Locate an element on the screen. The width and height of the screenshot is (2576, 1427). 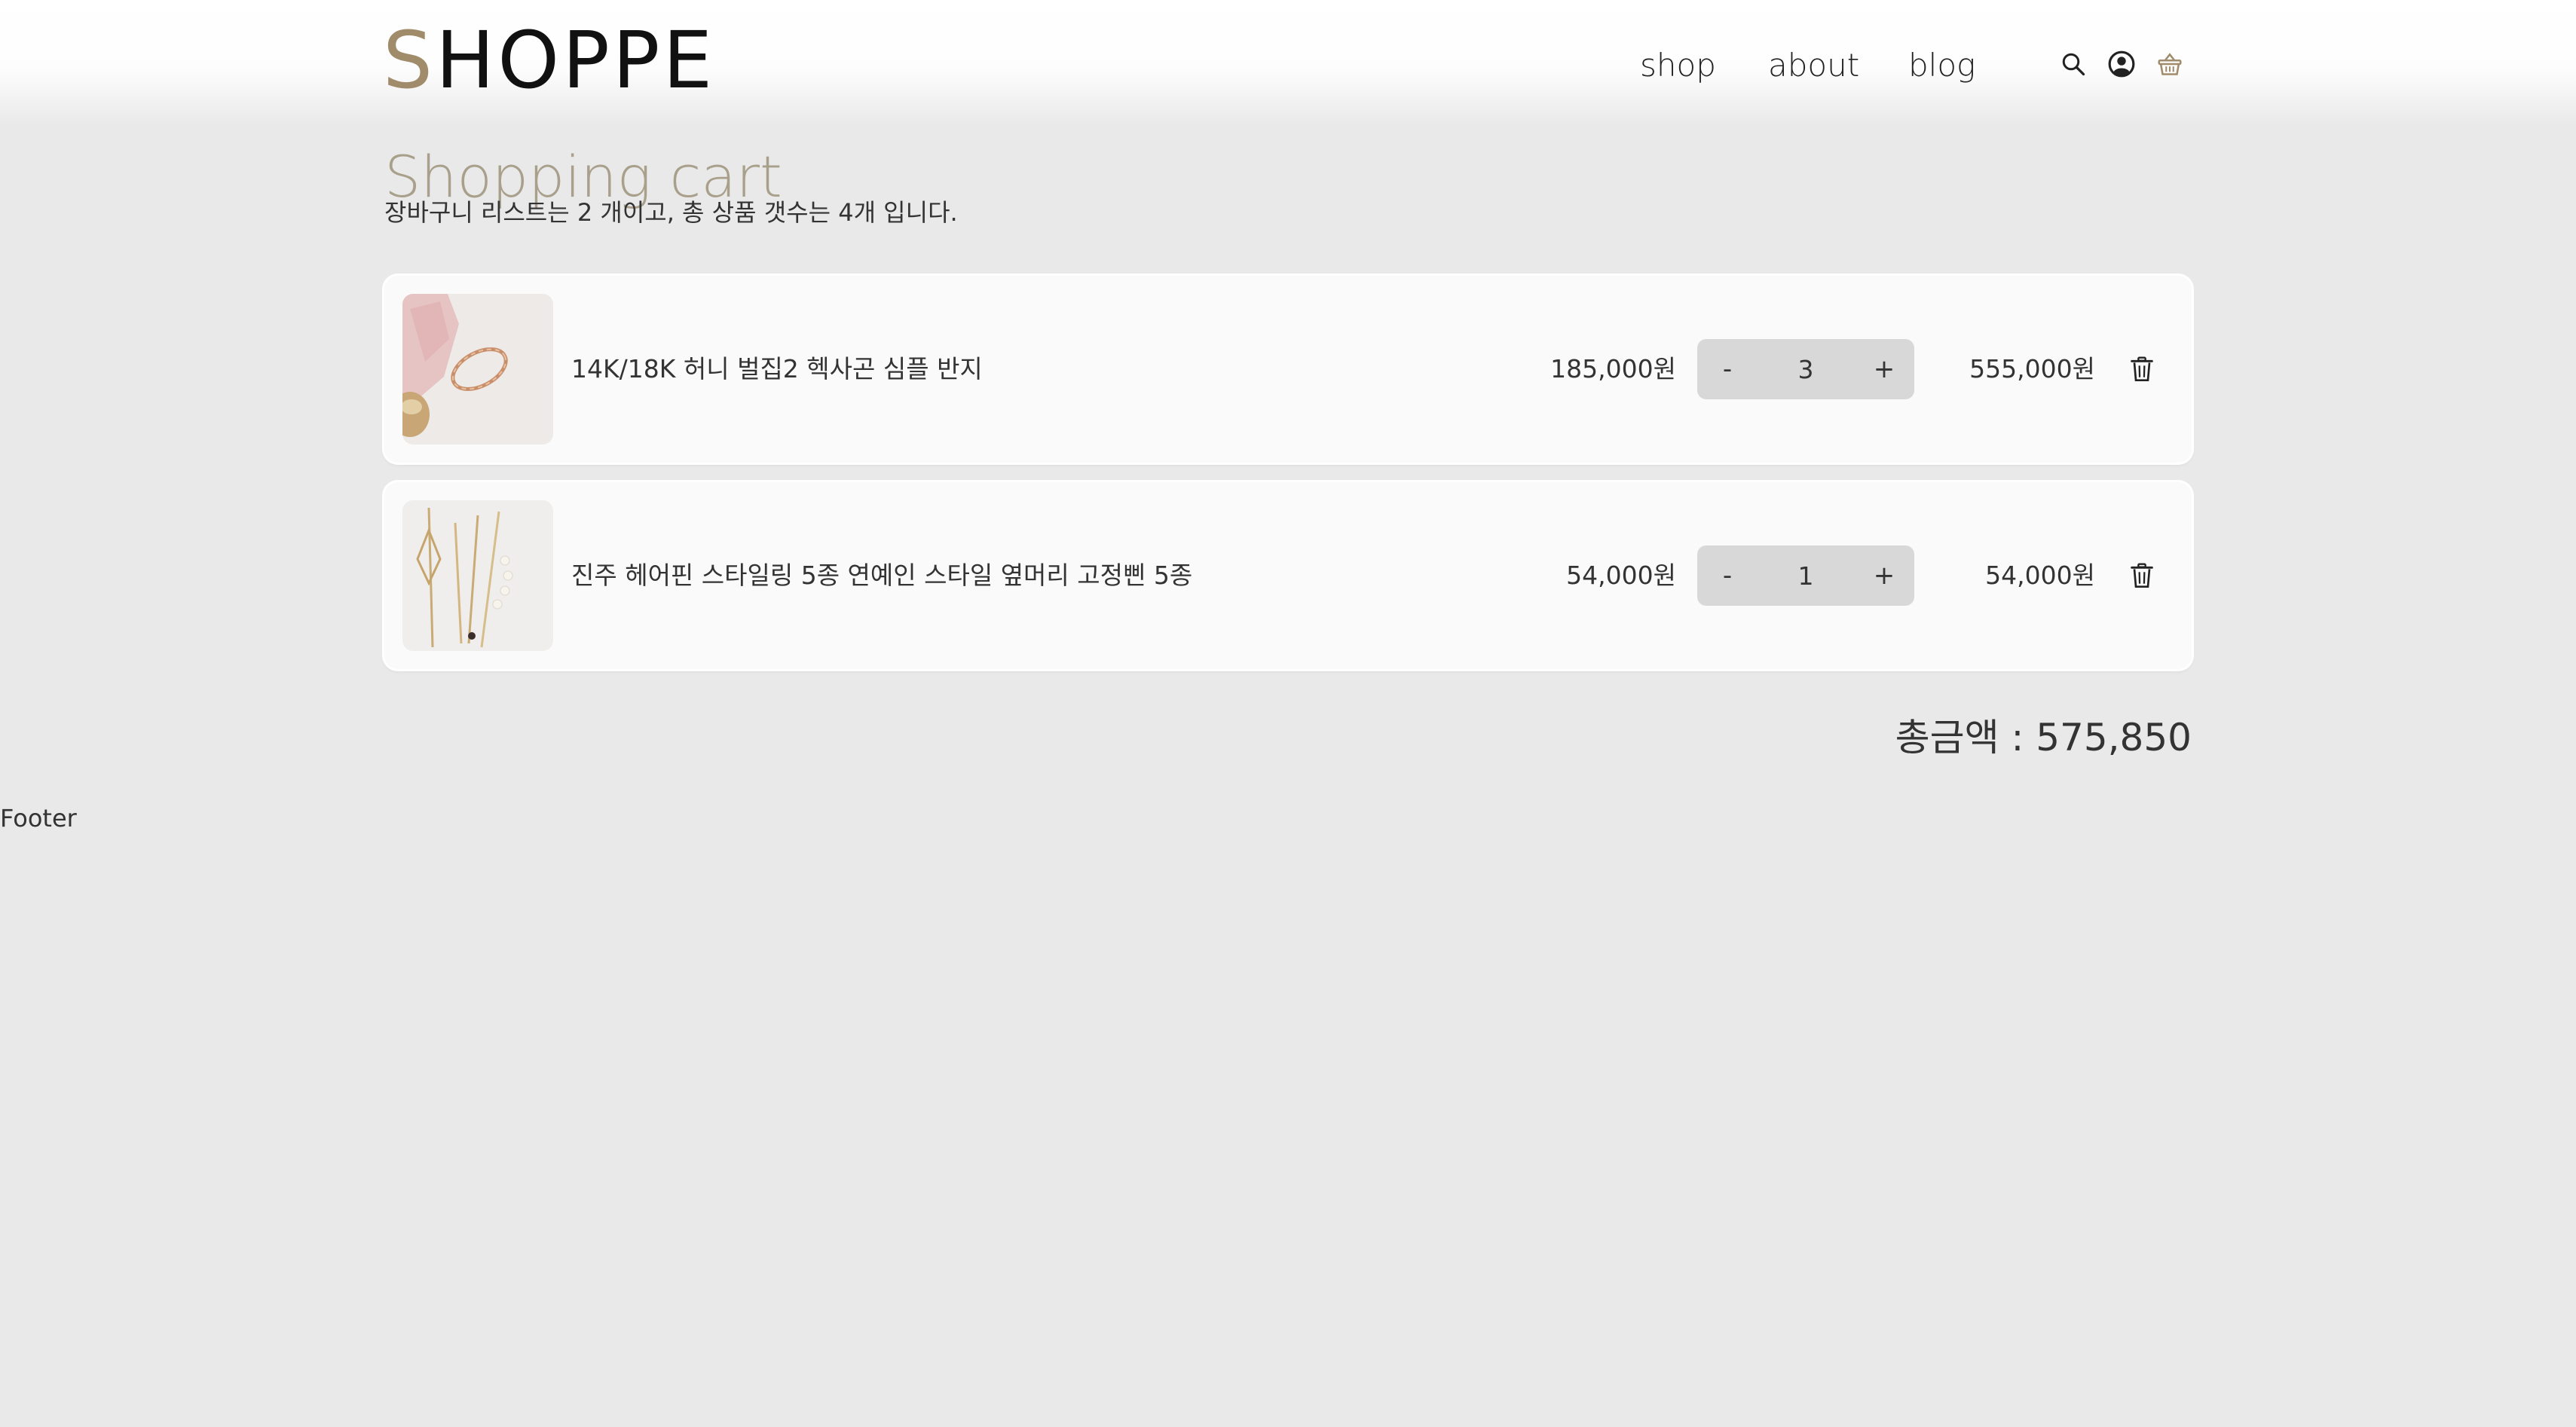
search-icon is located at coordinates (2073, 64).